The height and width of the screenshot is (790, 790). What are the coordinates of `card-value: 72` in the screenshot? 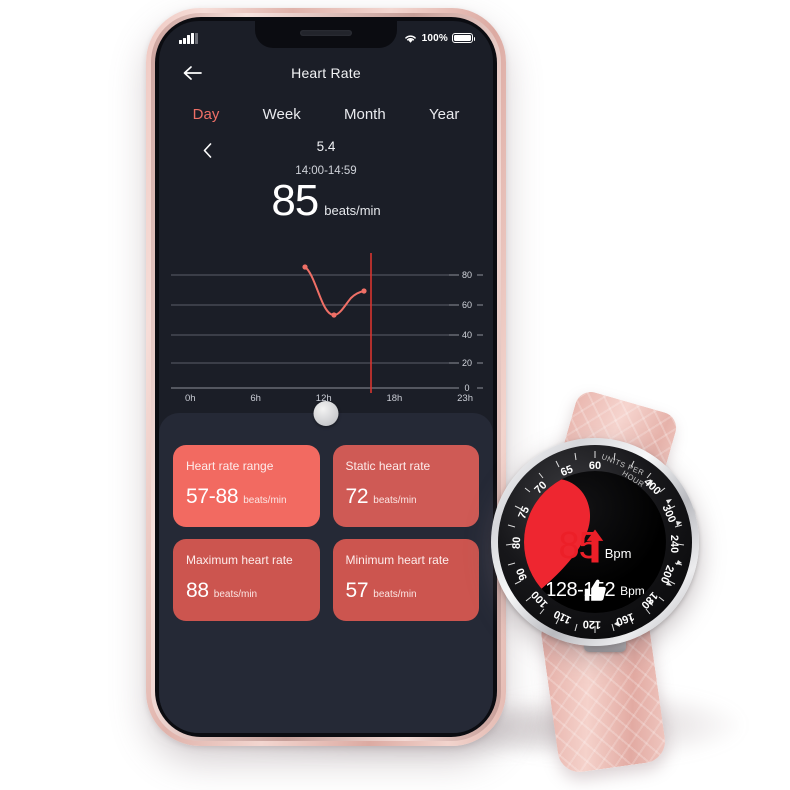 It's located at (357, 496).